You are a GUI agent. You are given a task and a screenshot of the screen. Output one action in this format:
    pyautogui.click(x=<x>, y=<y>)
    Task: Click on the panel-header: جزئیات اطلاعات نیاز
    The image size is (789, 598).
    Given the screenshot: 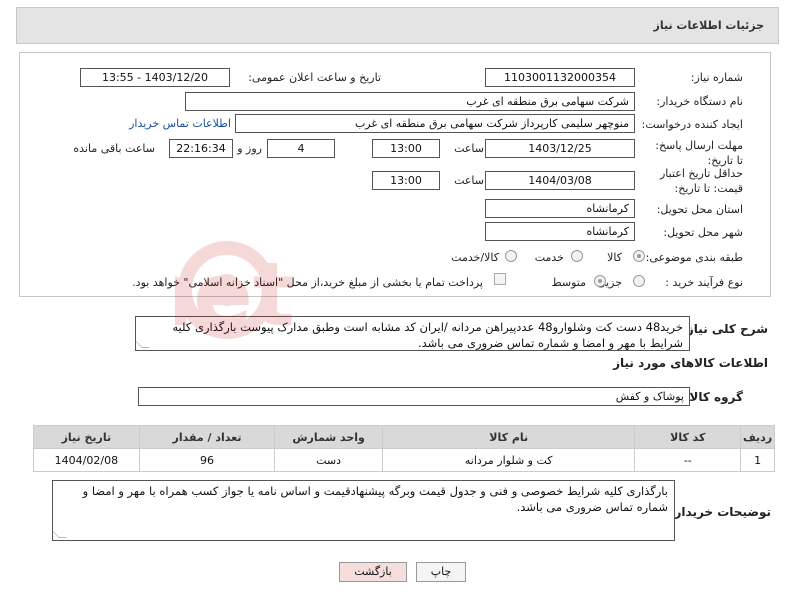 What is the action you would take?
    pyautogui.click(x=397, y=25)
    